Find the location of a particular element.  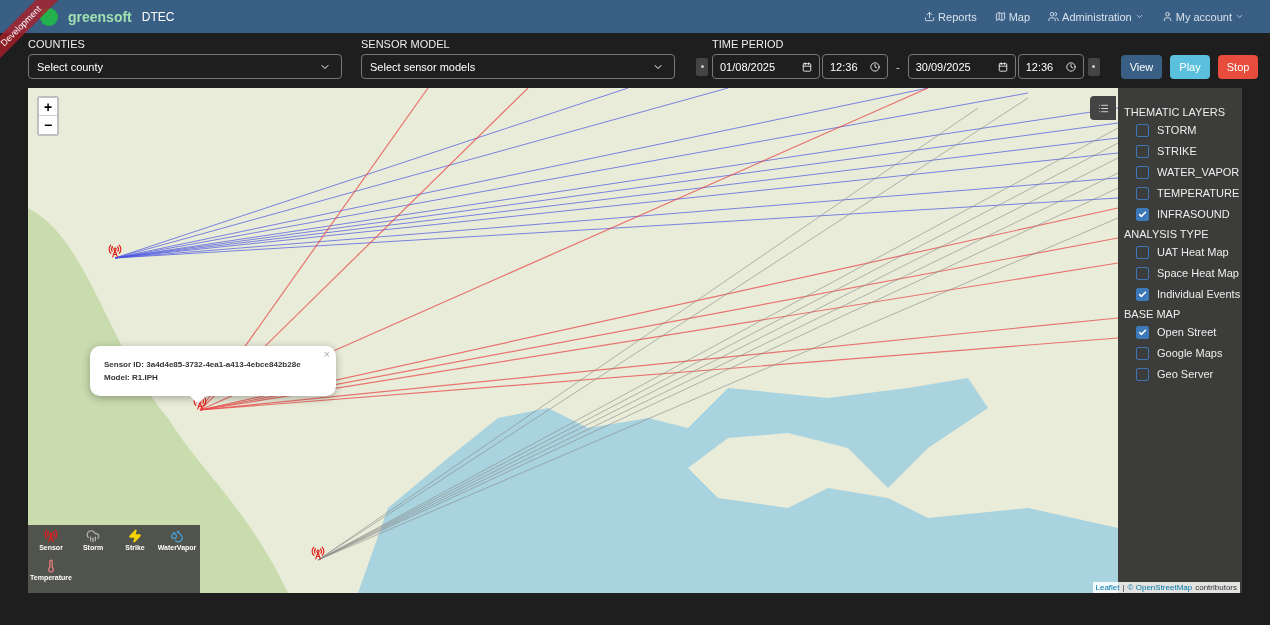

users-icon is located at coordinates (1054, 16).